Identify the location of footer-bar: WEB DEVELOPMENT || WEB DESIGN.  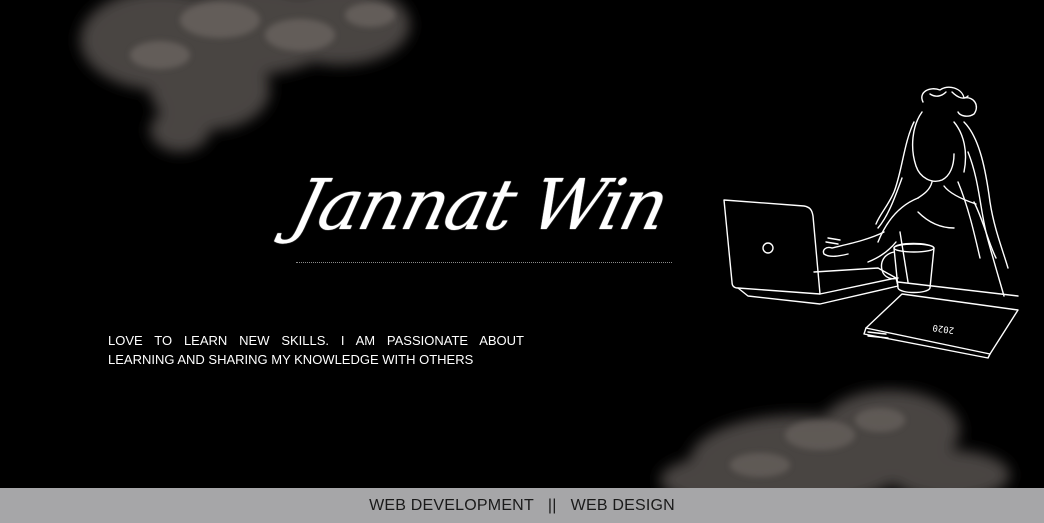
(522, 505).